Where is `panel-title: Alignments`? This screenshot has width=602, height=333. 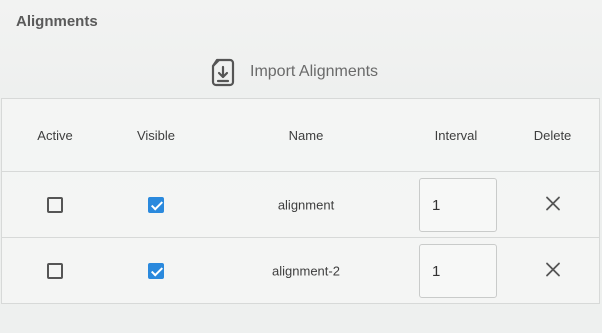 panel-title: Alignments is located at coordinates (57, 21).